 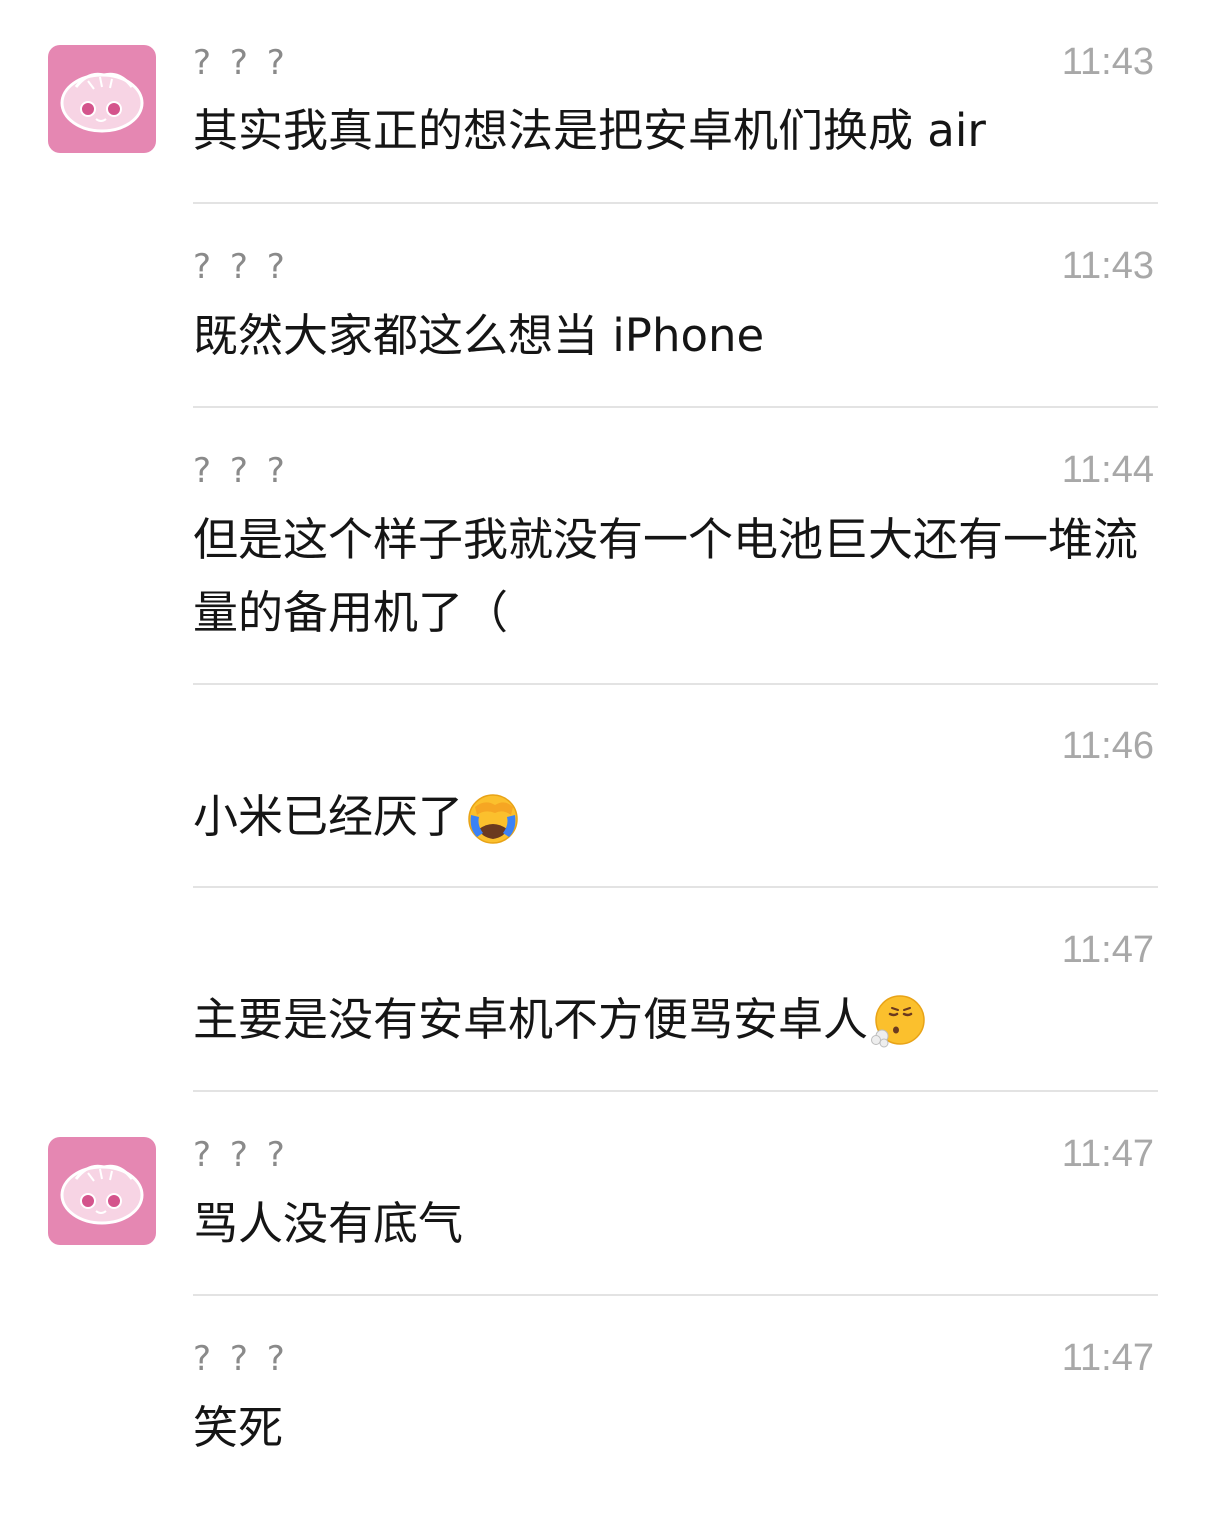 I want to click on message-body: 但是这个样子我就没有一个电池巨大还有一堆流量的备用机了（, so click(x=666, y=576).